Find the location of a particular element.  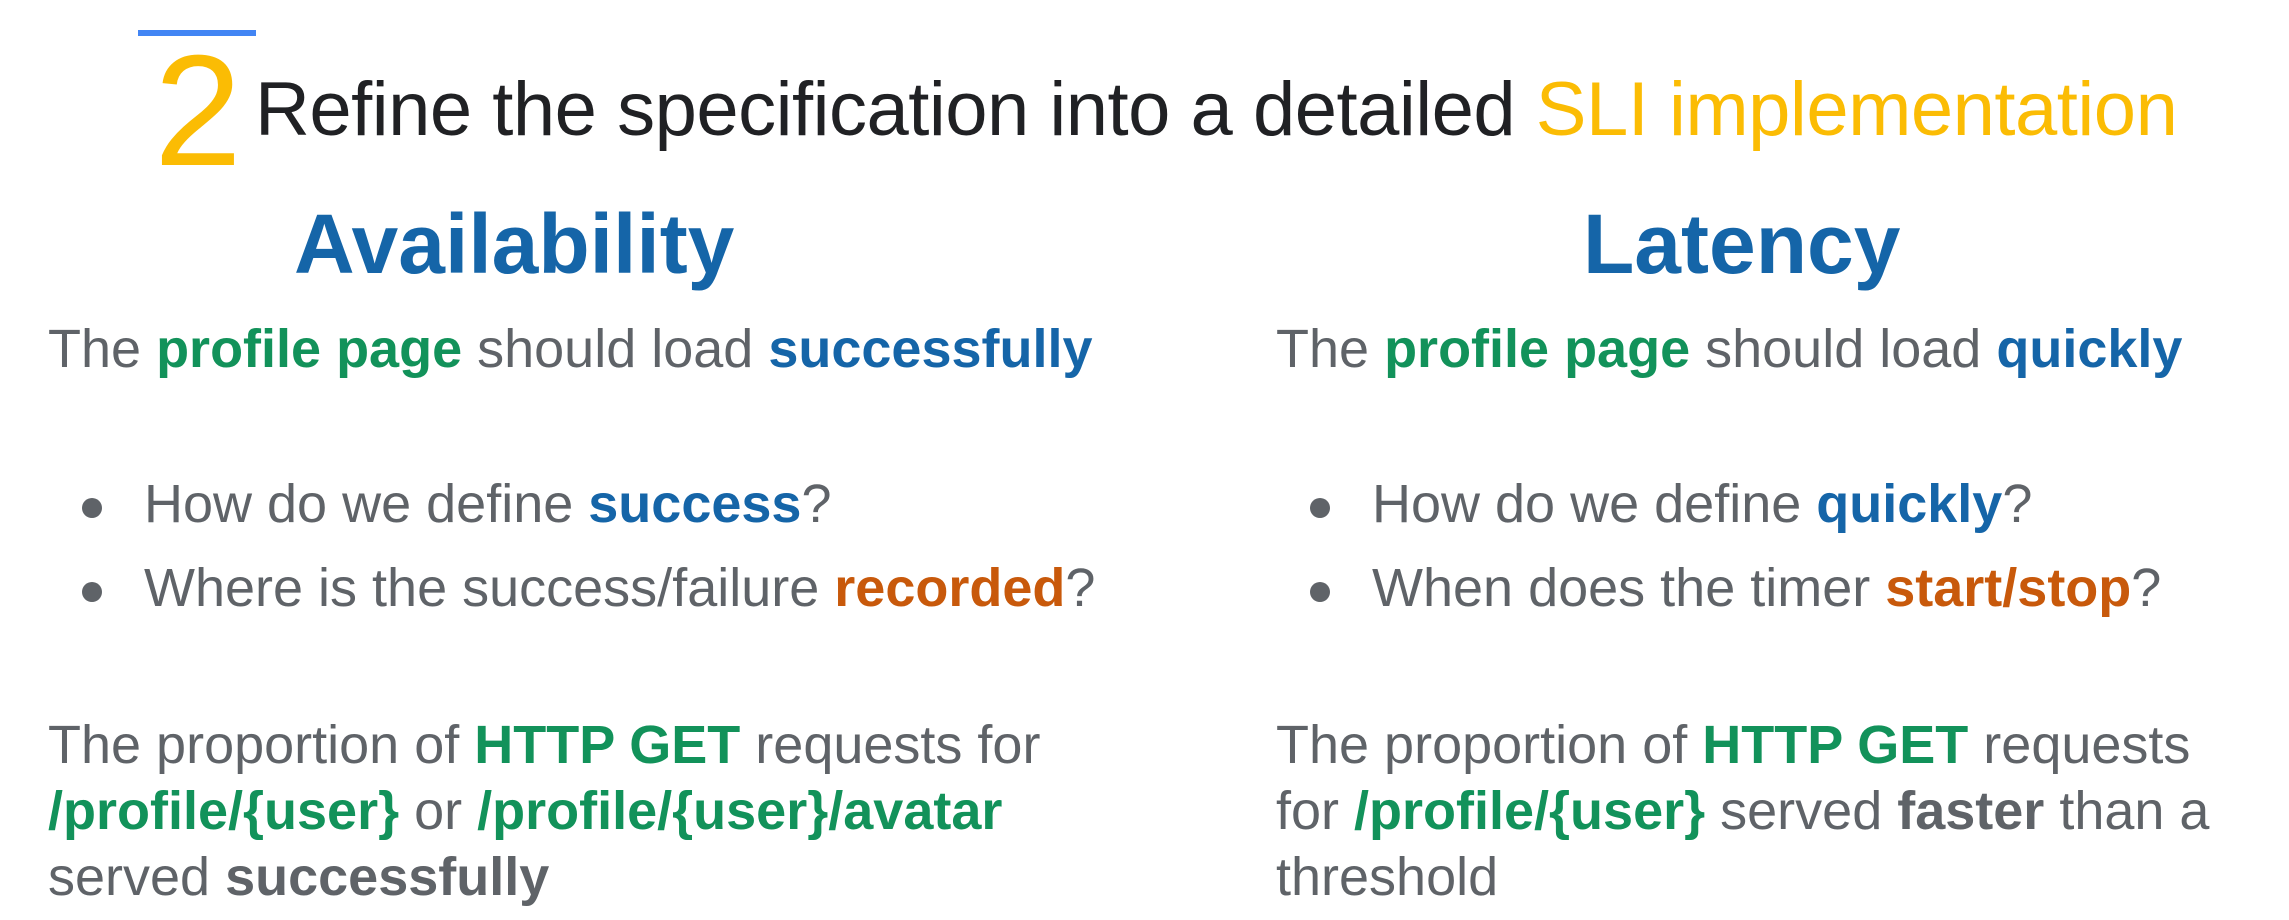

definition-text: or is located at coordinates (438, 811).